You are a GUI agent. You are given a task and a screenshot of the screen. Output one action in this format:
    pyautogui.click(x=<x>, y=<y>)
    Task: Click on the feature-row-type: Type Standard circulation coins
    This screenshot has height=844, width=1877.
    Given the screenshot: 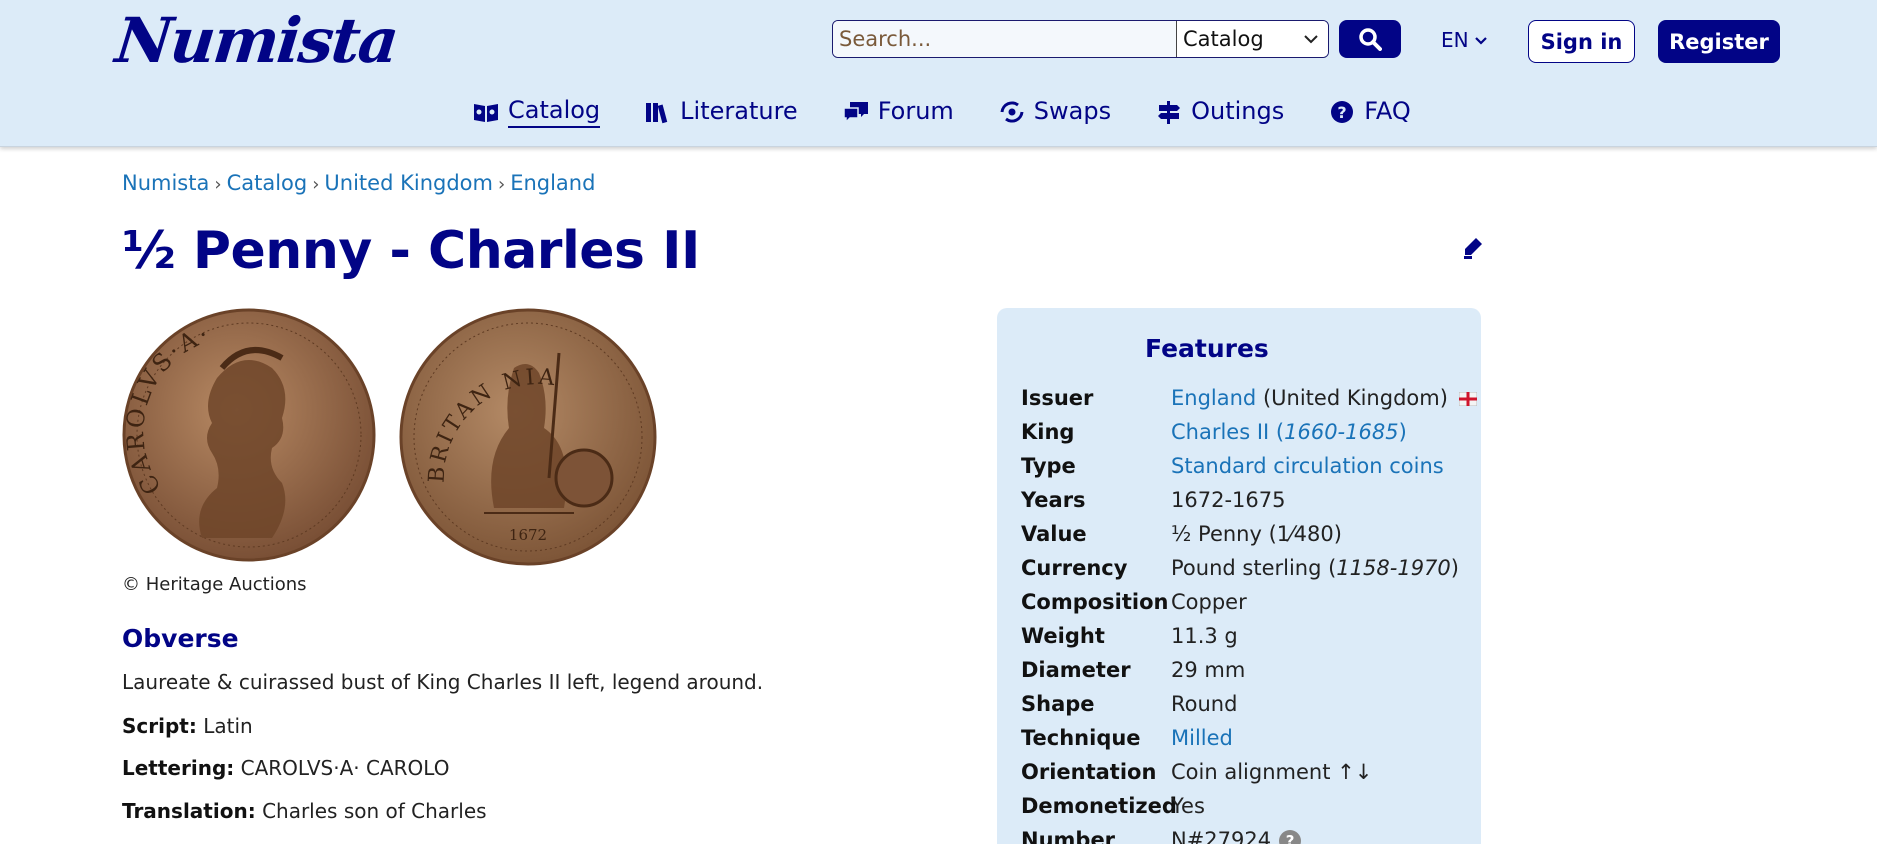 What is the action you would take?
    pyautogui.click(x=1232, y=466)
    